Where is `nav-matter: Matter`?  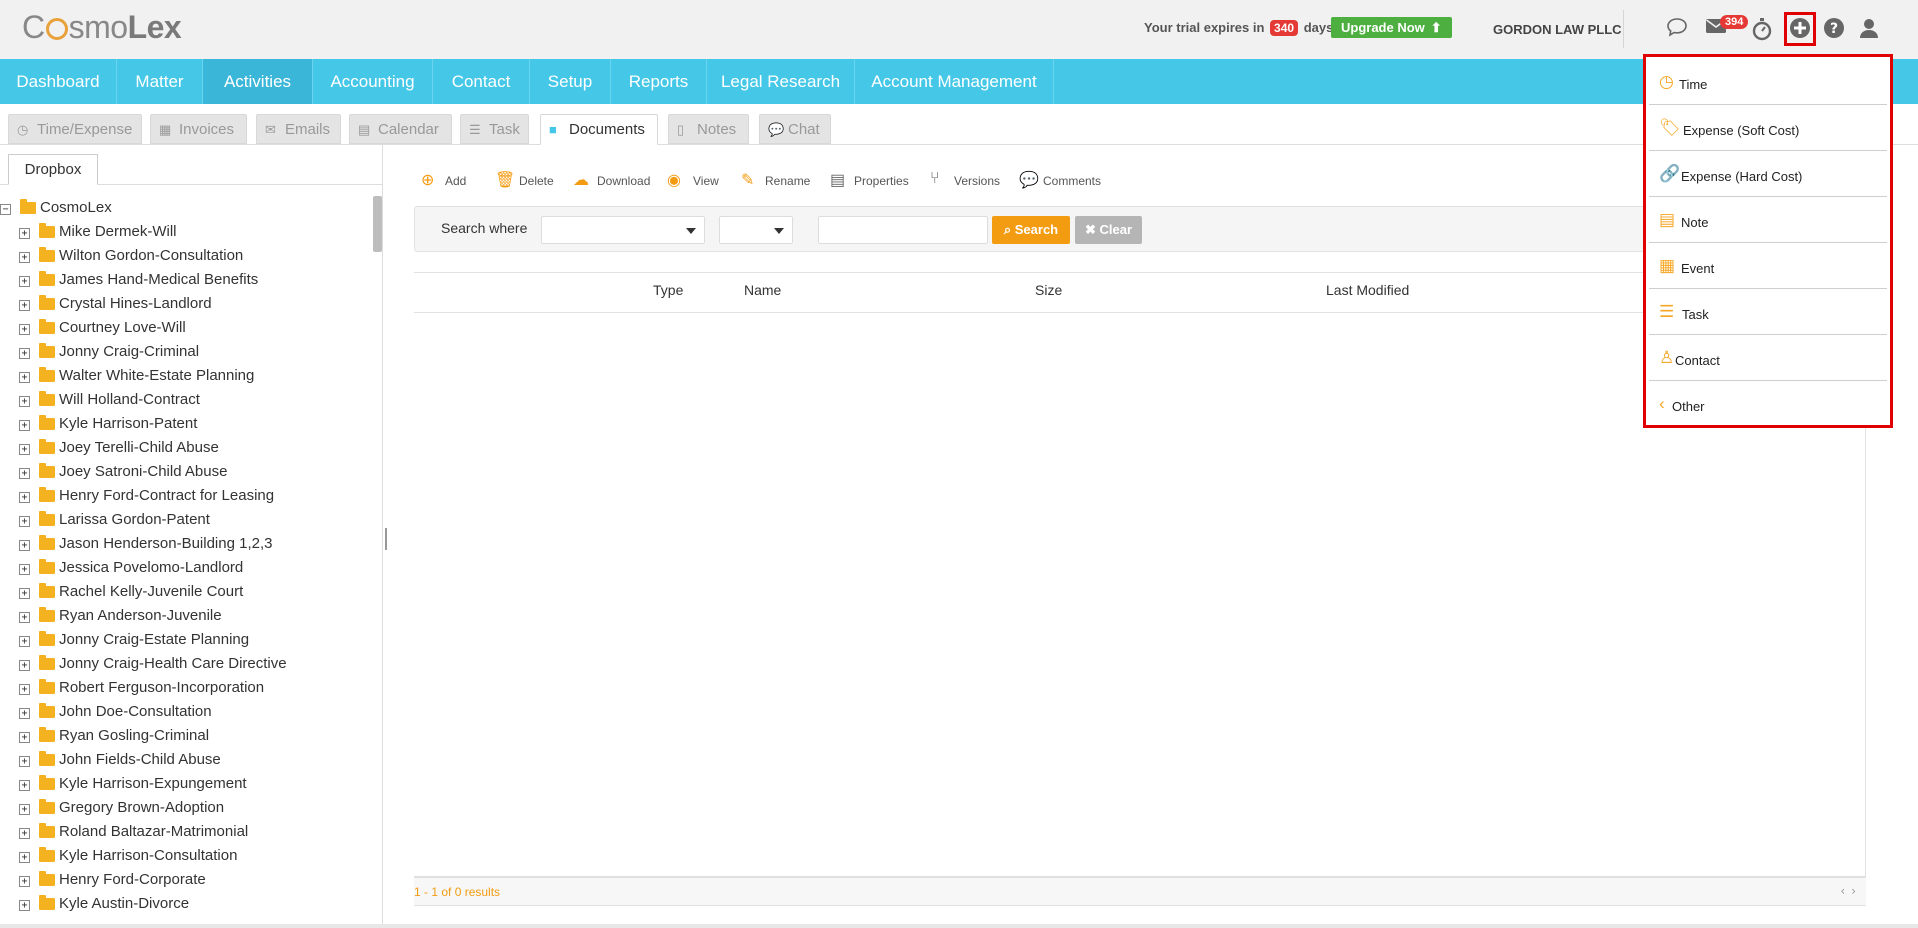
nav-matter: Matter is located at coordinates (160, 81).